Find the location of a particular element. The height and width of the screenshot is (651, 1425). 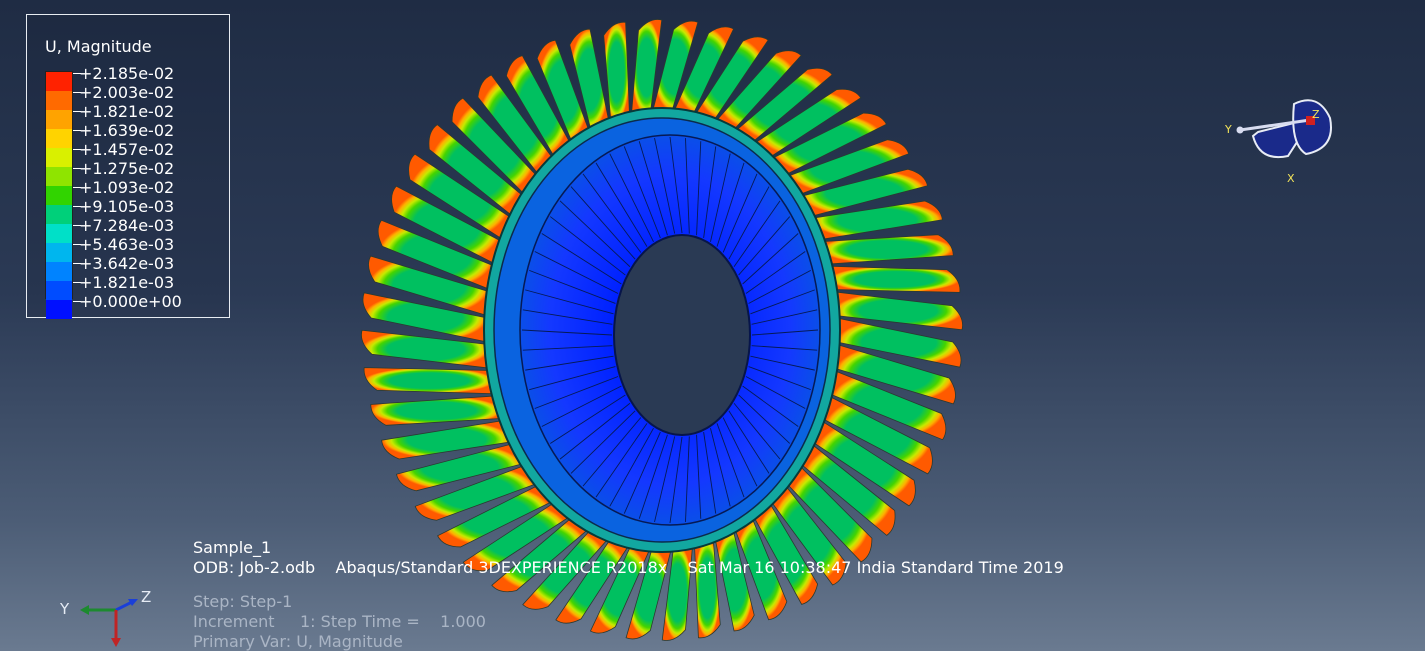

legend-value-label: +1.093e-02 is located at coordinates (127, 187).